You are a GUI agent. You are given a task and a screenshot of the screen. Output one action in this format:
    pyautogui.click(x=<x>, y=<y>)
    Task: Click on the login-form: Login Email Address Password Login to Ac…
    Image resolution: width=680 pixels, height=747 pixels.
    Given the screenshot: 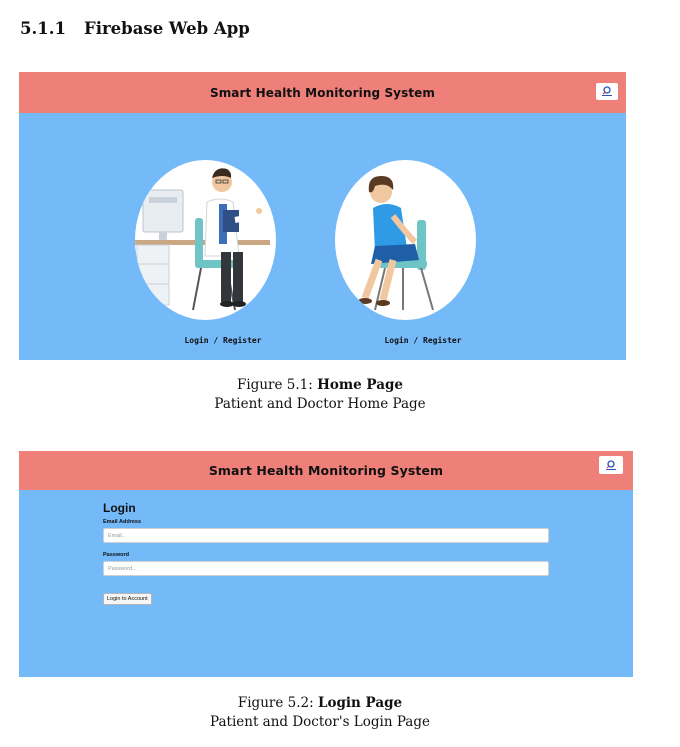 What is the action you would take?
    pyautogui.click(x=326, y=553)
    